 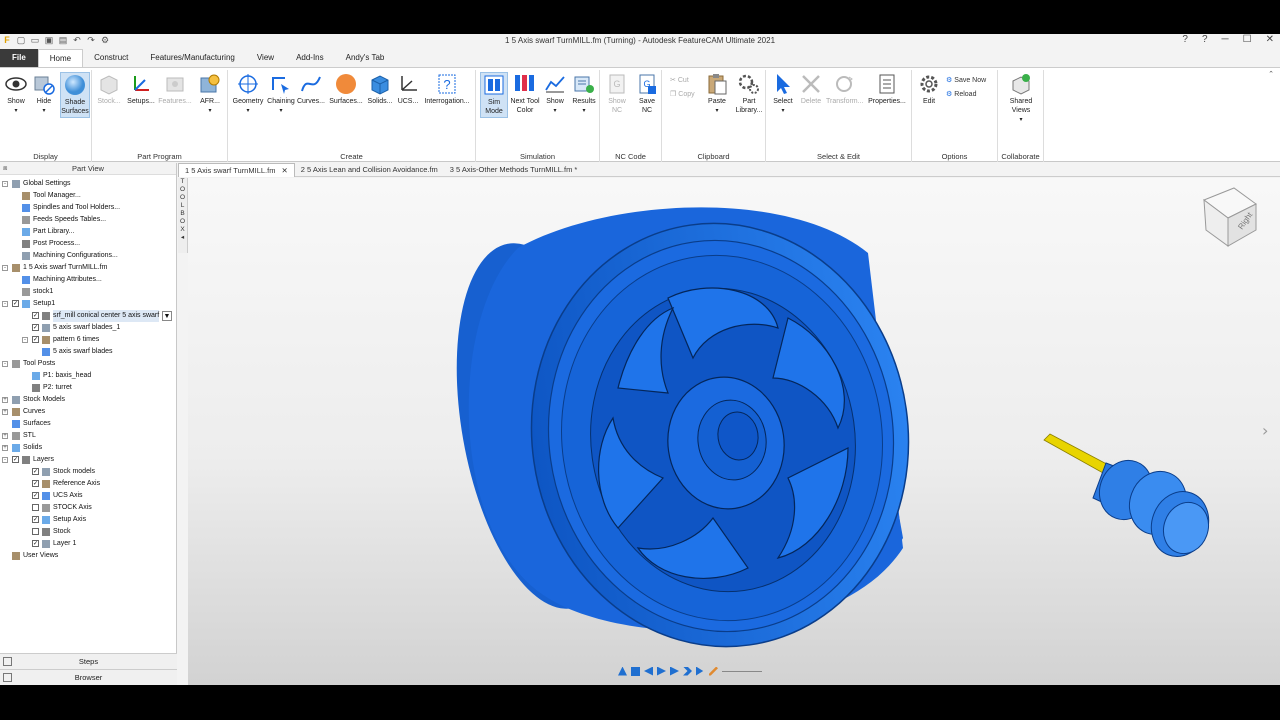 I want to click on tree-item: ✓ Layer 1, so click(x=88, y=544).